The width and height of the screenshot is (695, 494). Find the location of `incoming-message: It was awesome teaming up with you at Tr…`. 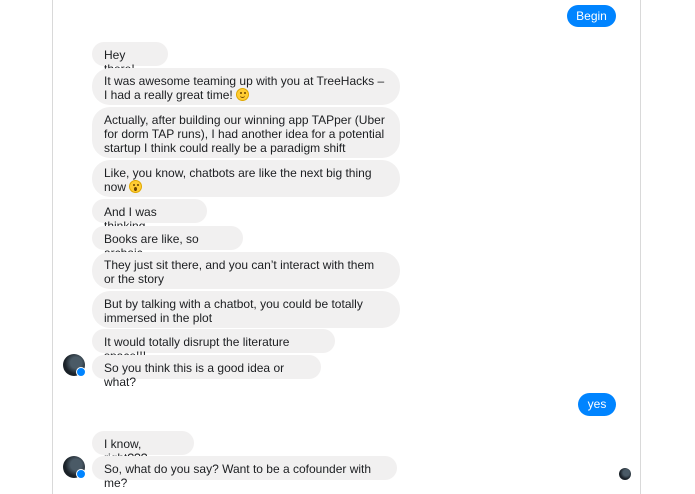

incoming-message: It was awesome teaming up with you at Tr… is located at coordinates (246, 86).